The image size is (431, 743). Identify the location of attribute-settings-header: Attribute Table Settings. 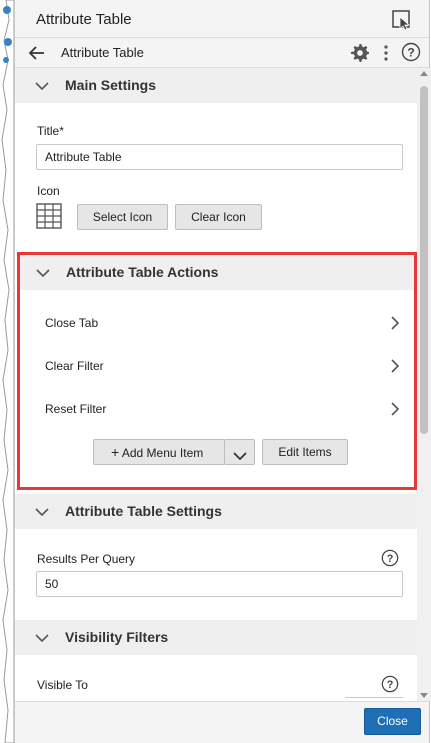
(216, 511).